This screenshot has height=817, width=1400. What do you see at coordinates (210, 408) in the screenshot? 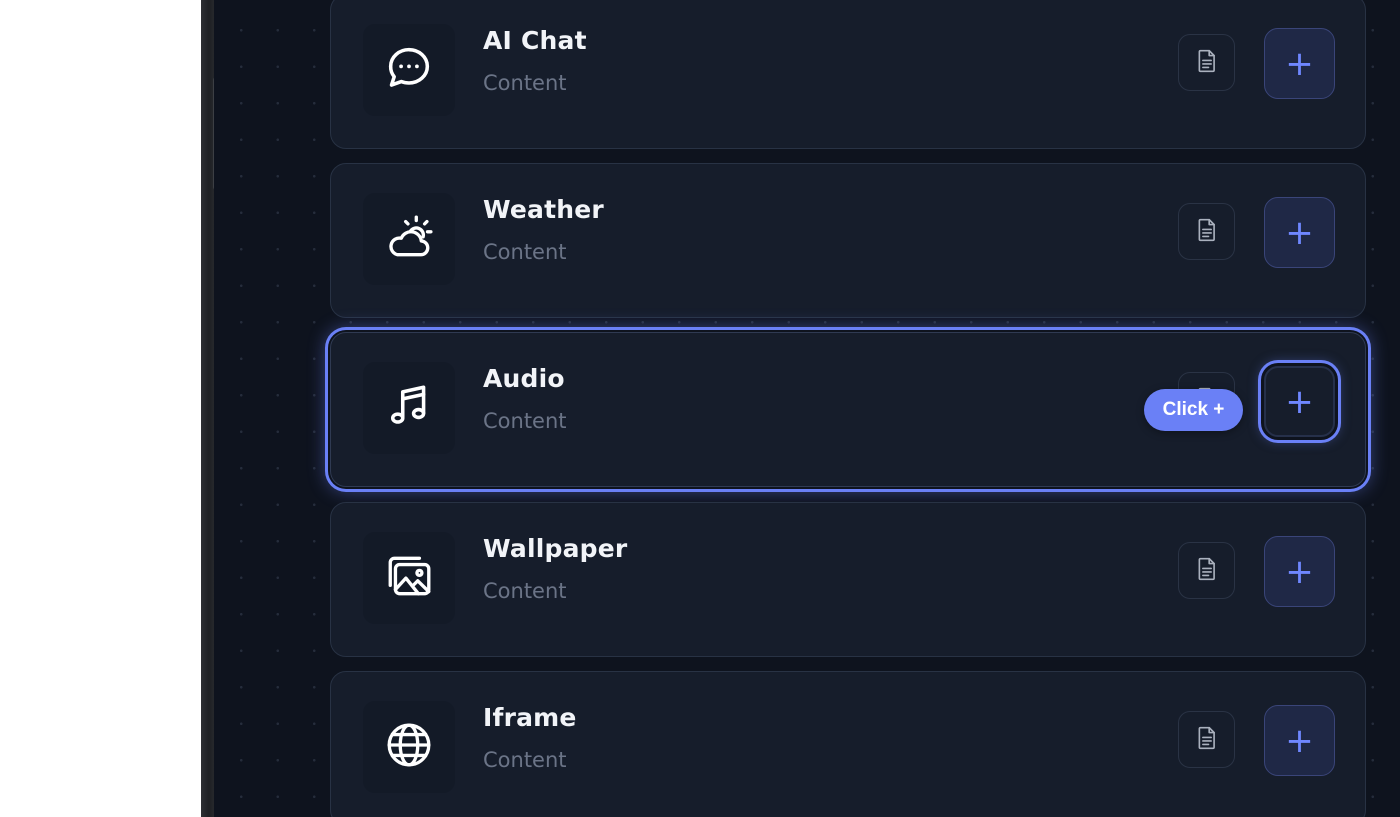
I see `window-frame-edge` at bounding box center [210, 408].